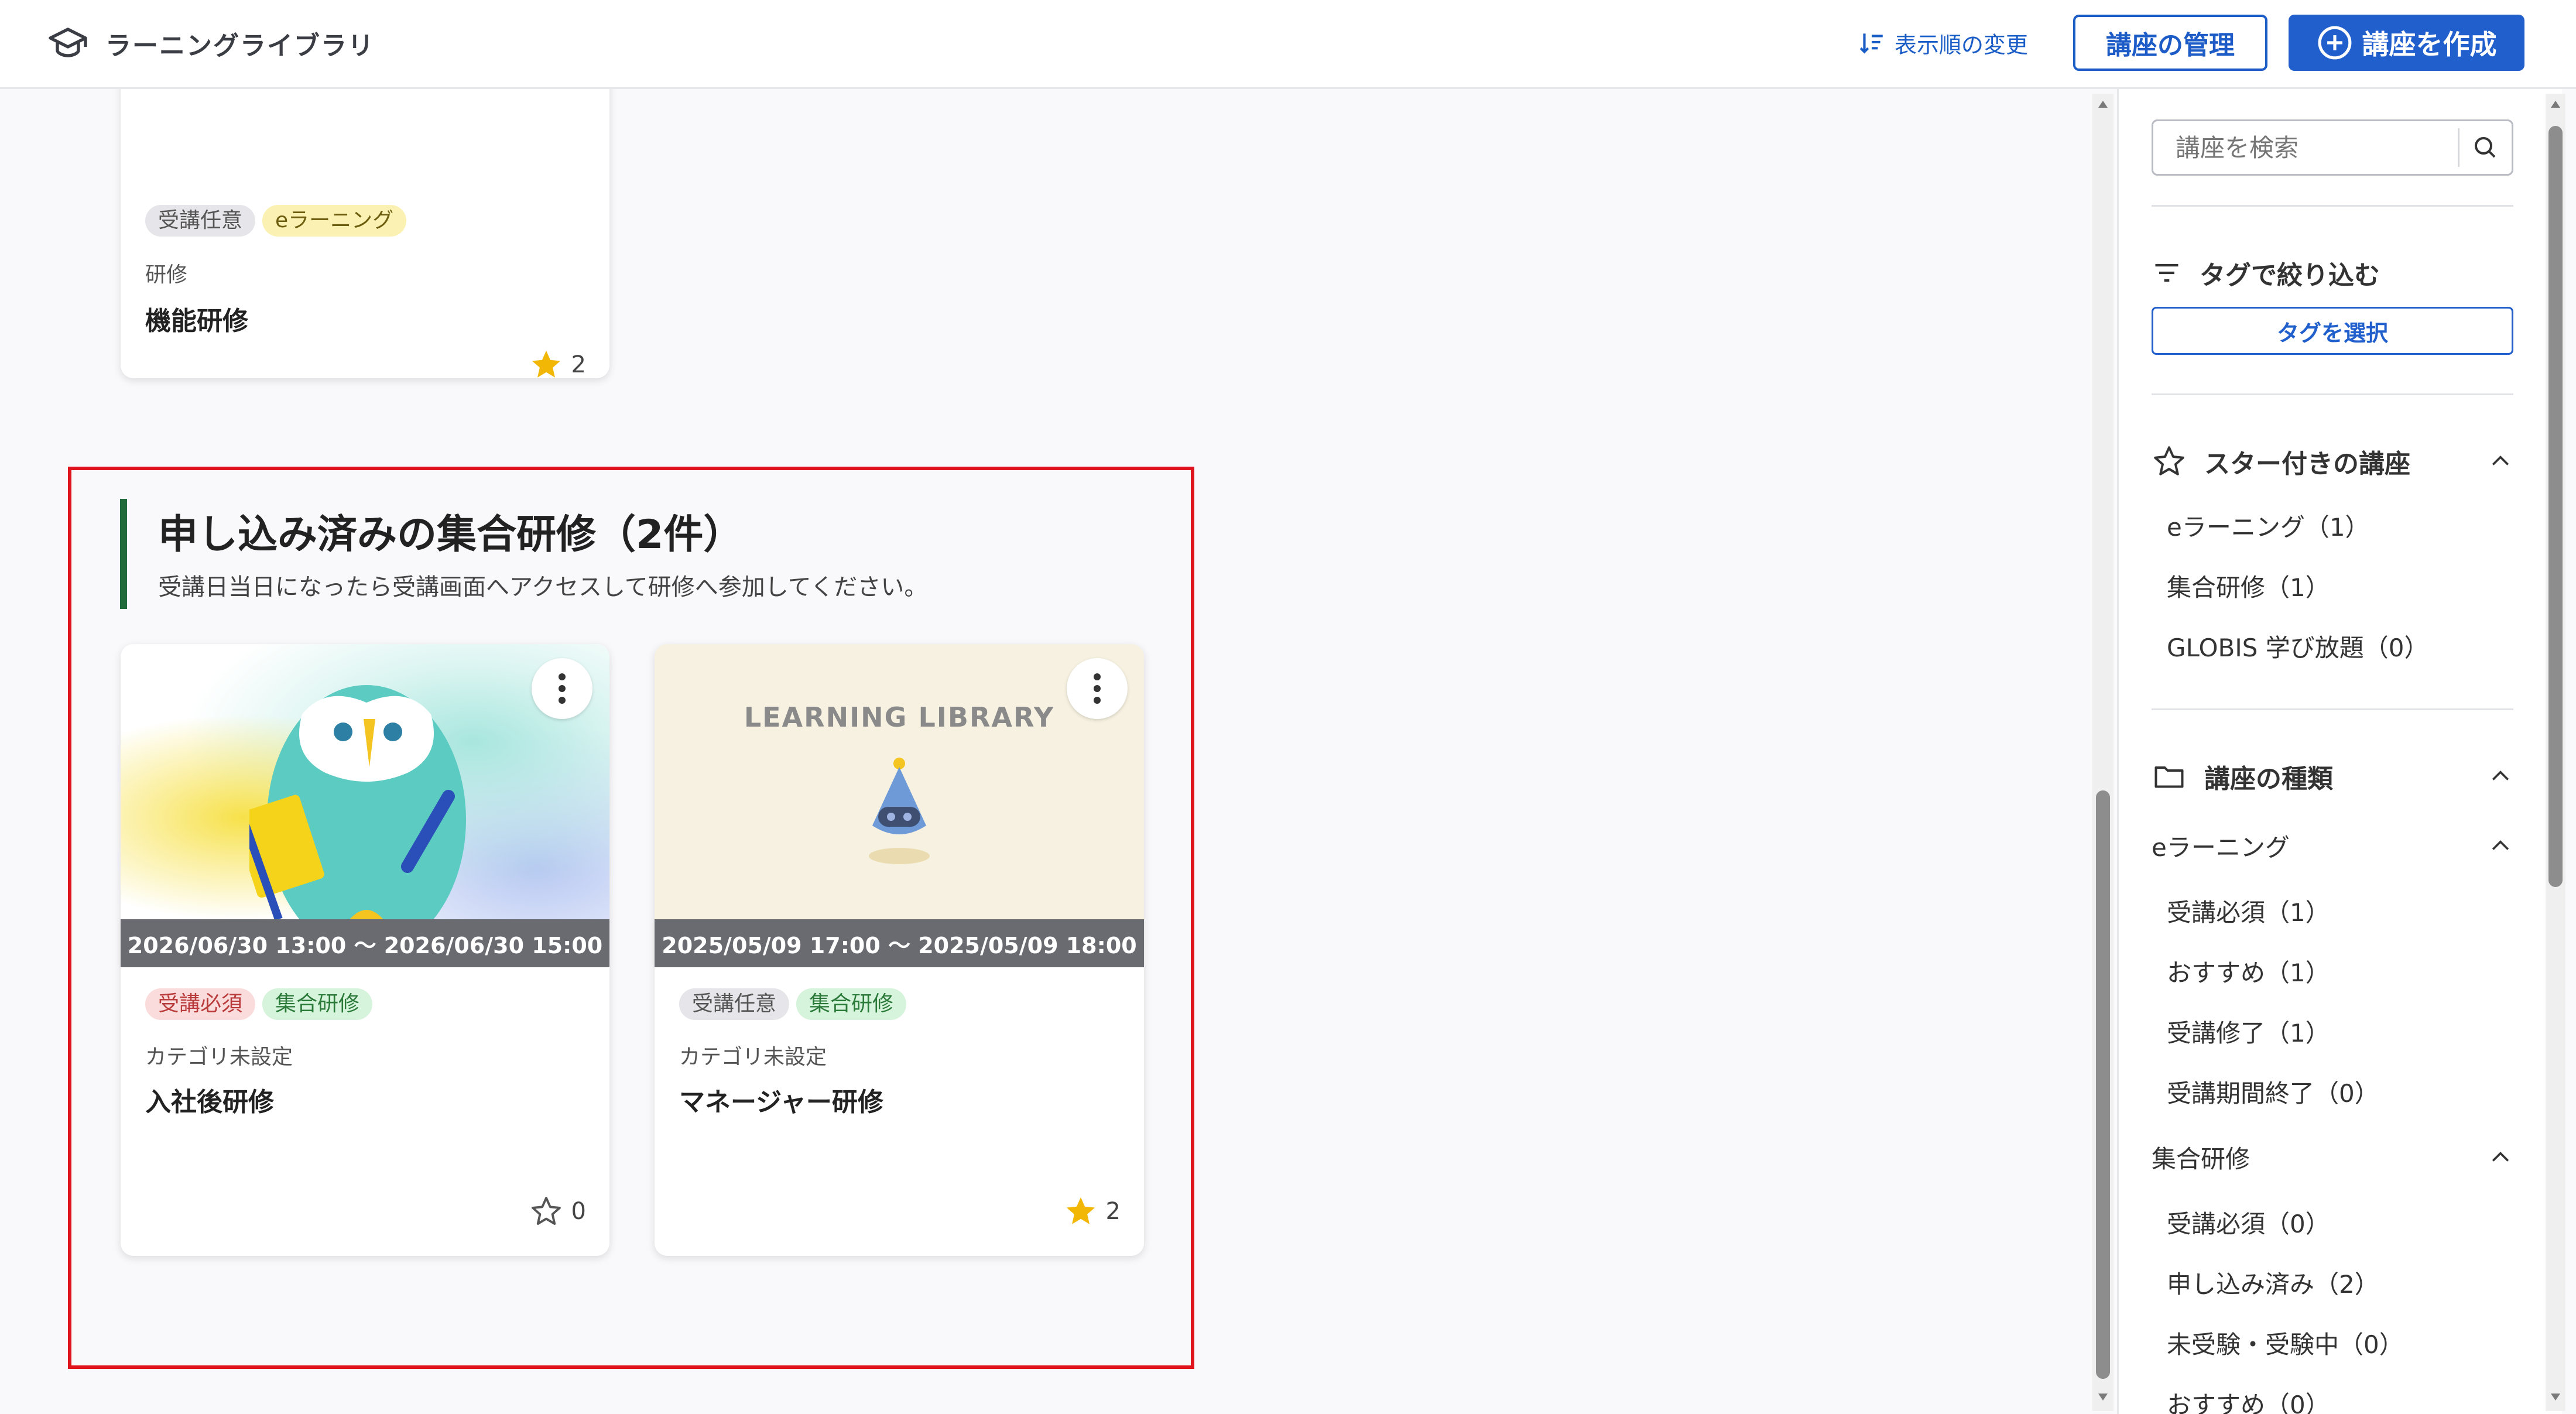  I want to click on course-card-kinou: 受講任意 eラーニング 研修 機能研修 2, so click(365, 233).